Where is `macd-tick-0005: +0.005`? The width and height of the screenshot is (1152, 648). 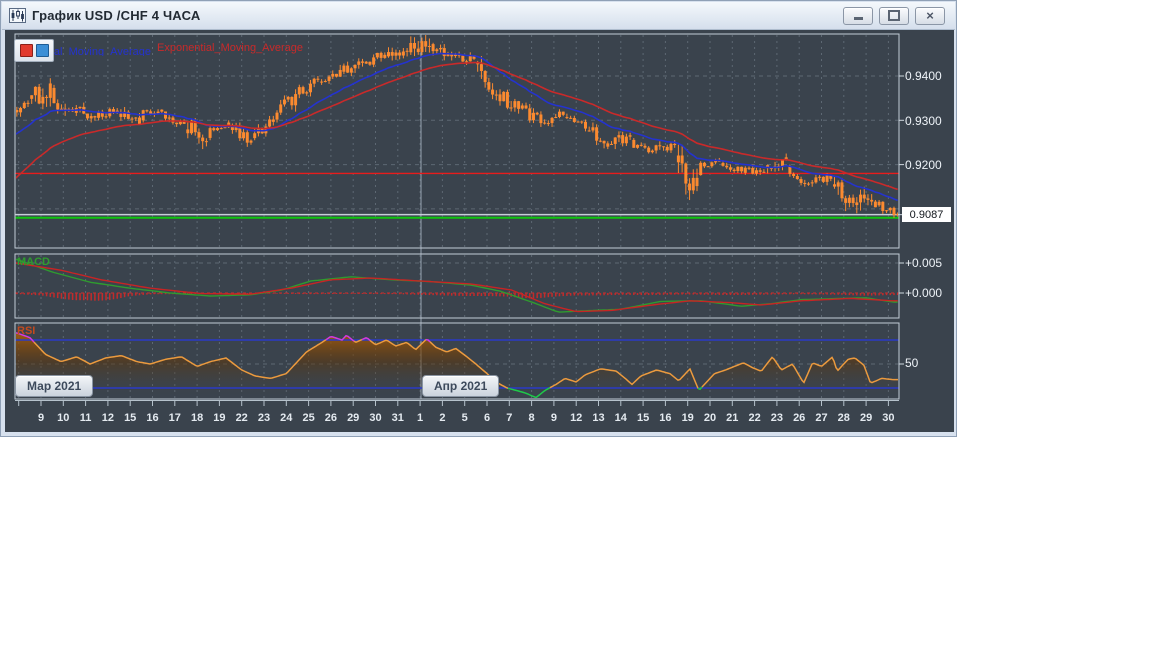
macd-tick-0005: +0.005 is located at coordinates (924, 263).